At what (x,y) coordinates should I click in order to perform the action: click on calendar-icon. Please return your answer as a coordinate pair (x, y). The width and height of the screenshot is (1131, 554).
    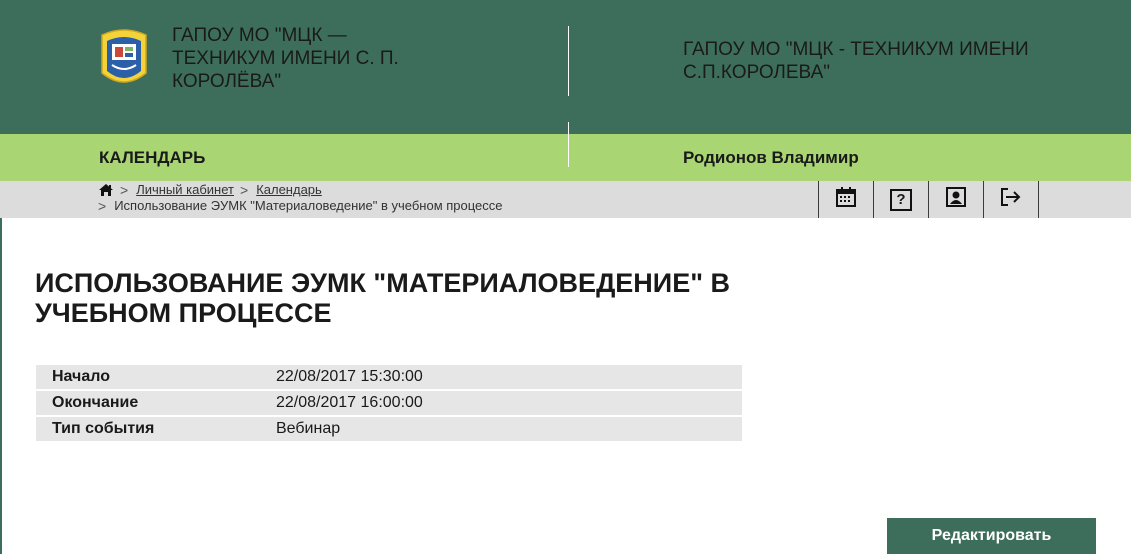
    Looking at the image, I should click on (846, 199).